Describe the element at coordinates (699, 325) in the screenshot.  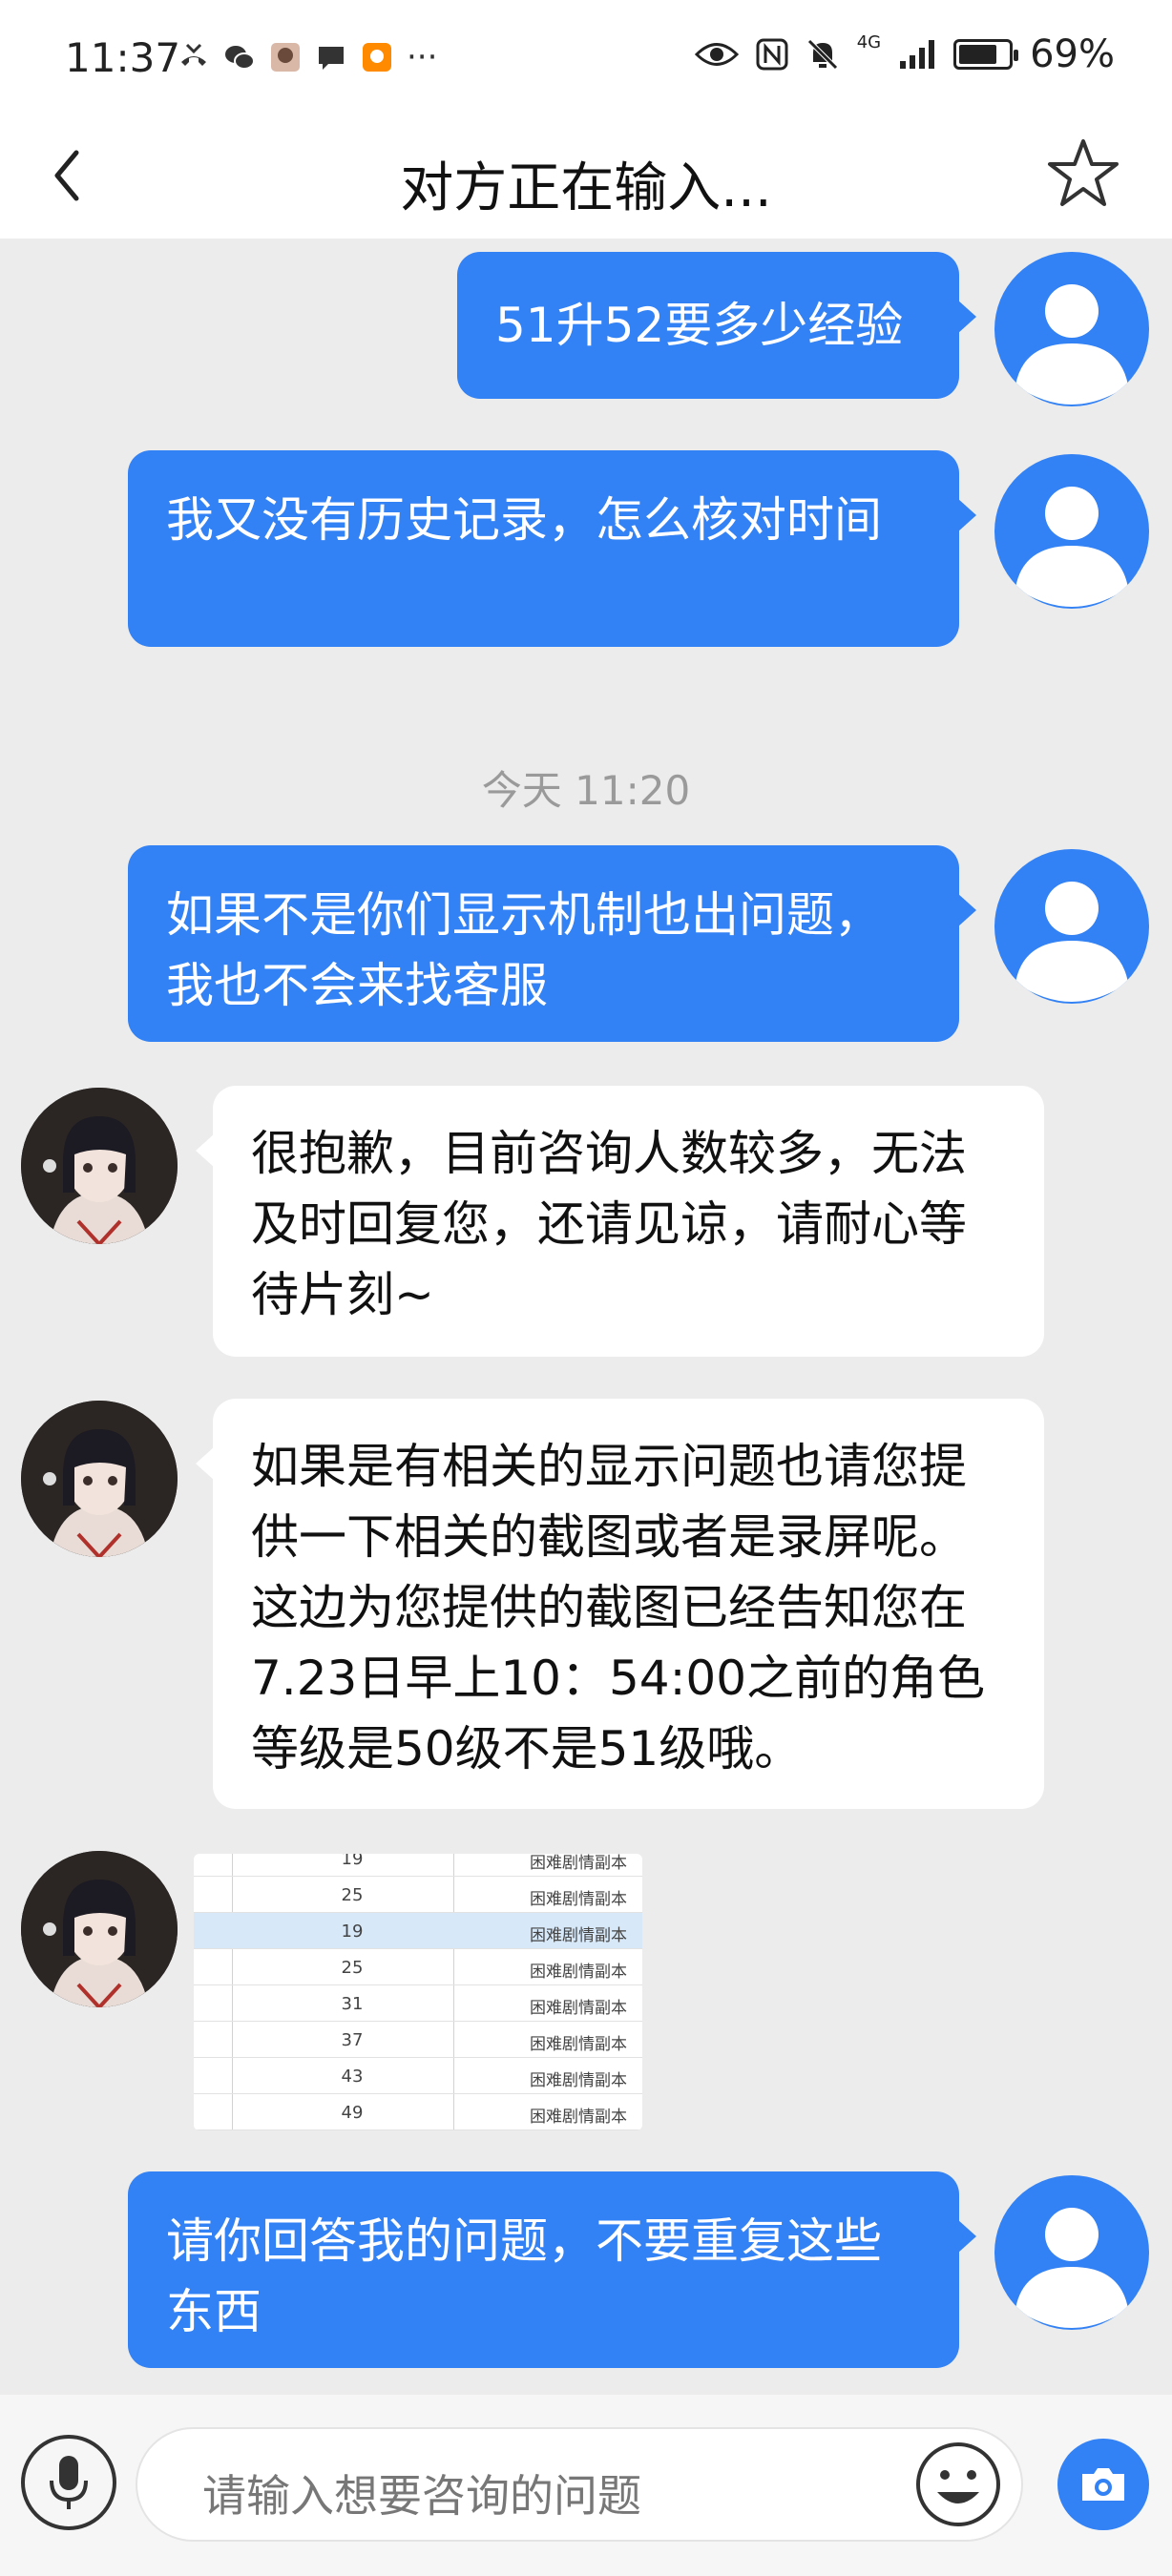
I see `message-text: 51升52要多少经验` at that location.